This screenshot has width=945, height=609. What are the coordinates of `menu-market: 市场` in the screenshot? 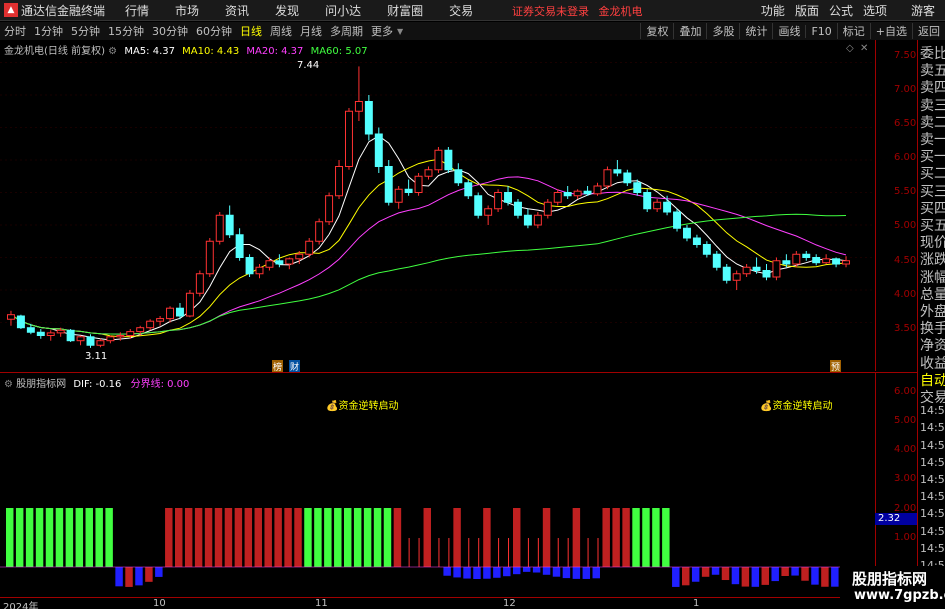 It's located at (187, 10).